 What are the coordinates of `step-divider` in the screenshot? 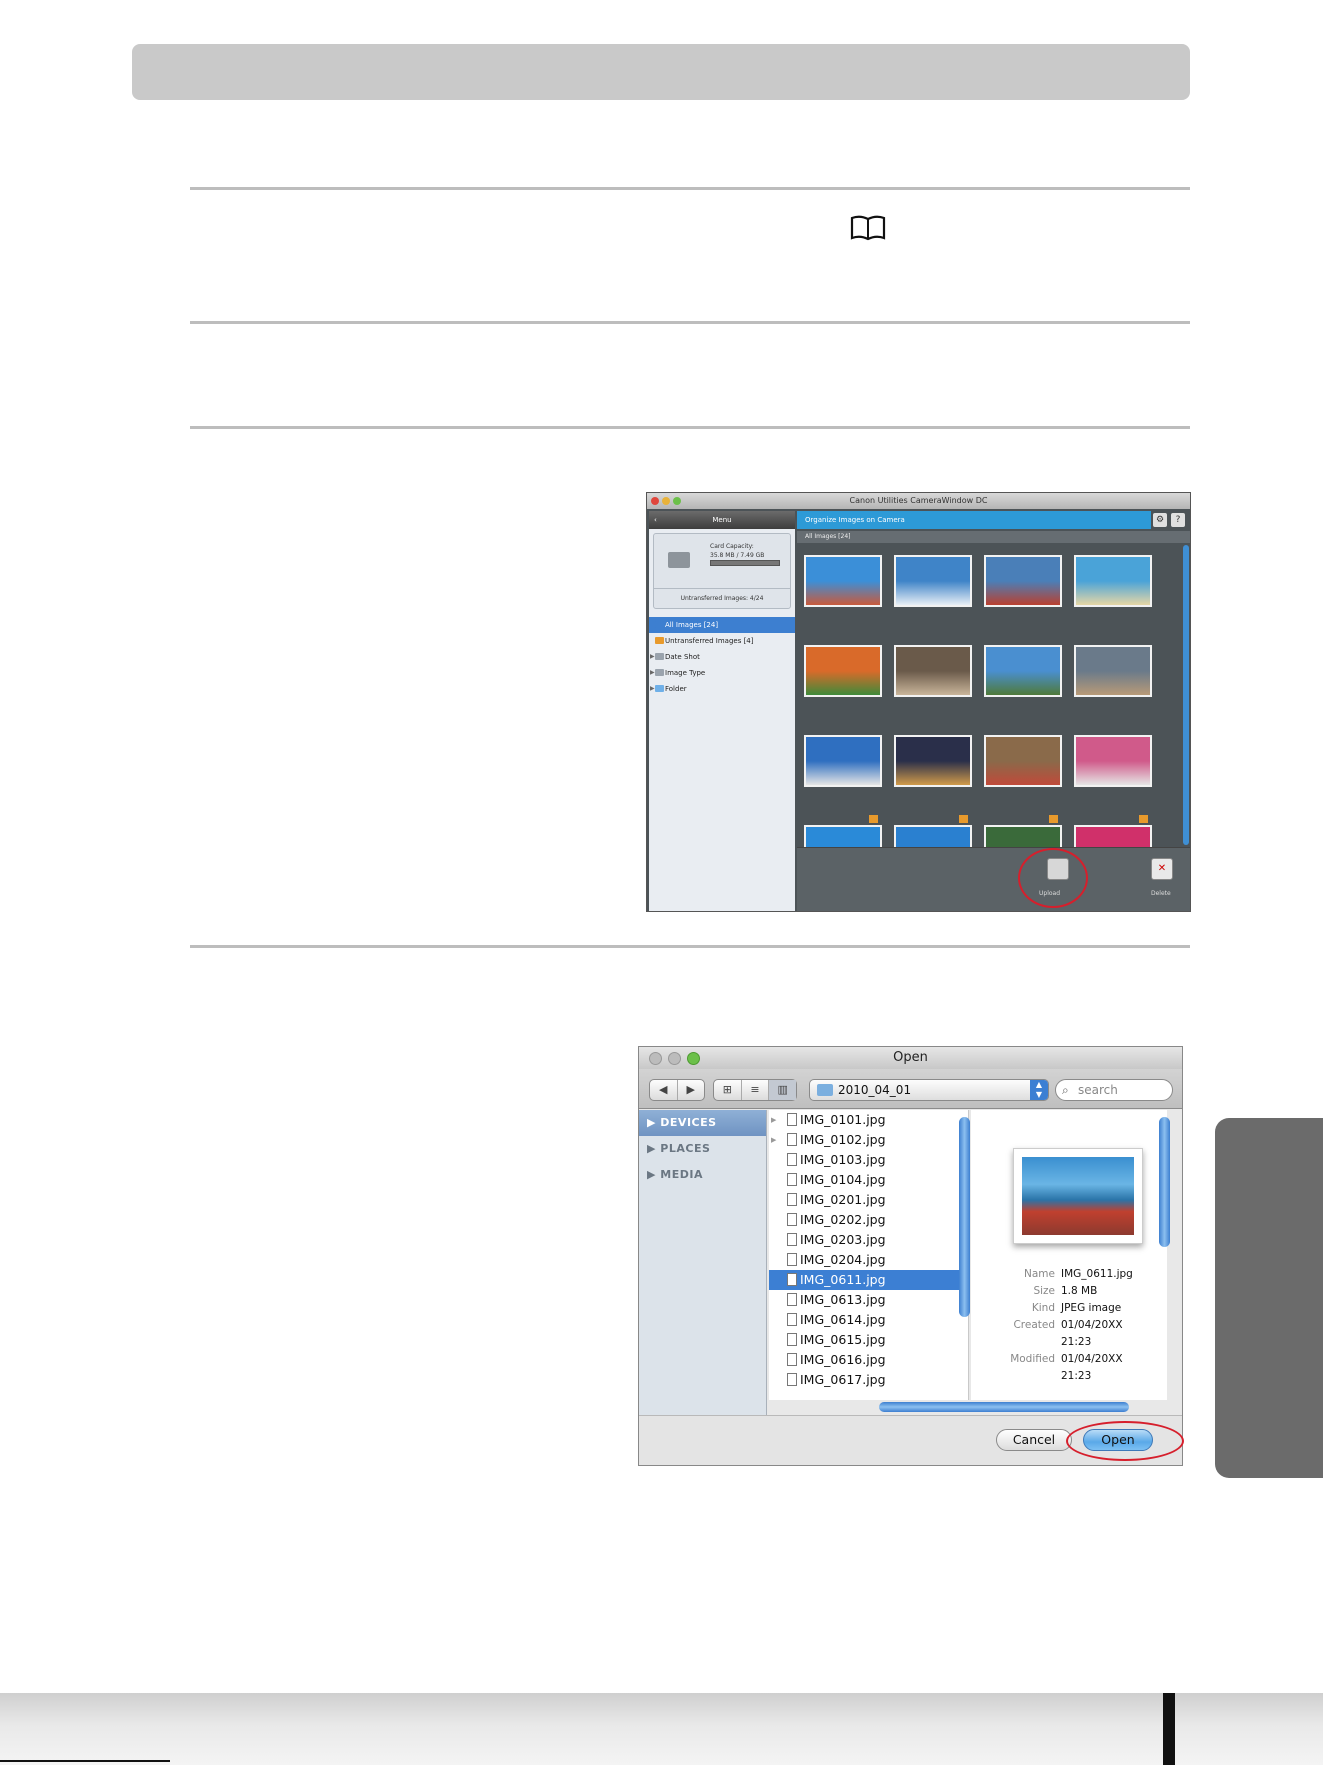 It's located at (690, 946).